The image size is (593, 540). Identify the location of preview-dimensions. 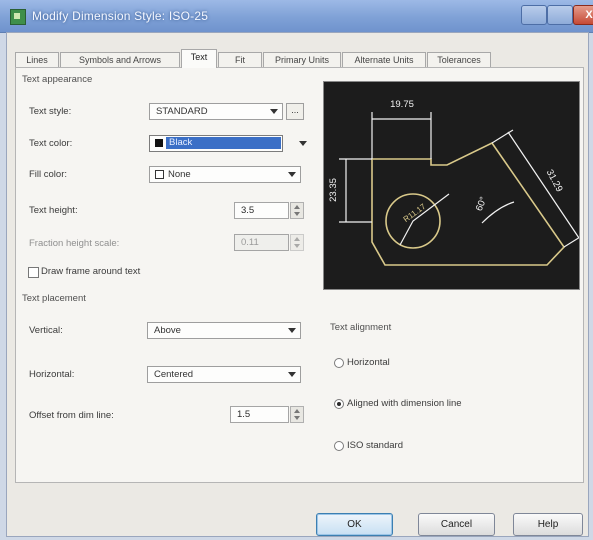
(462, 180).